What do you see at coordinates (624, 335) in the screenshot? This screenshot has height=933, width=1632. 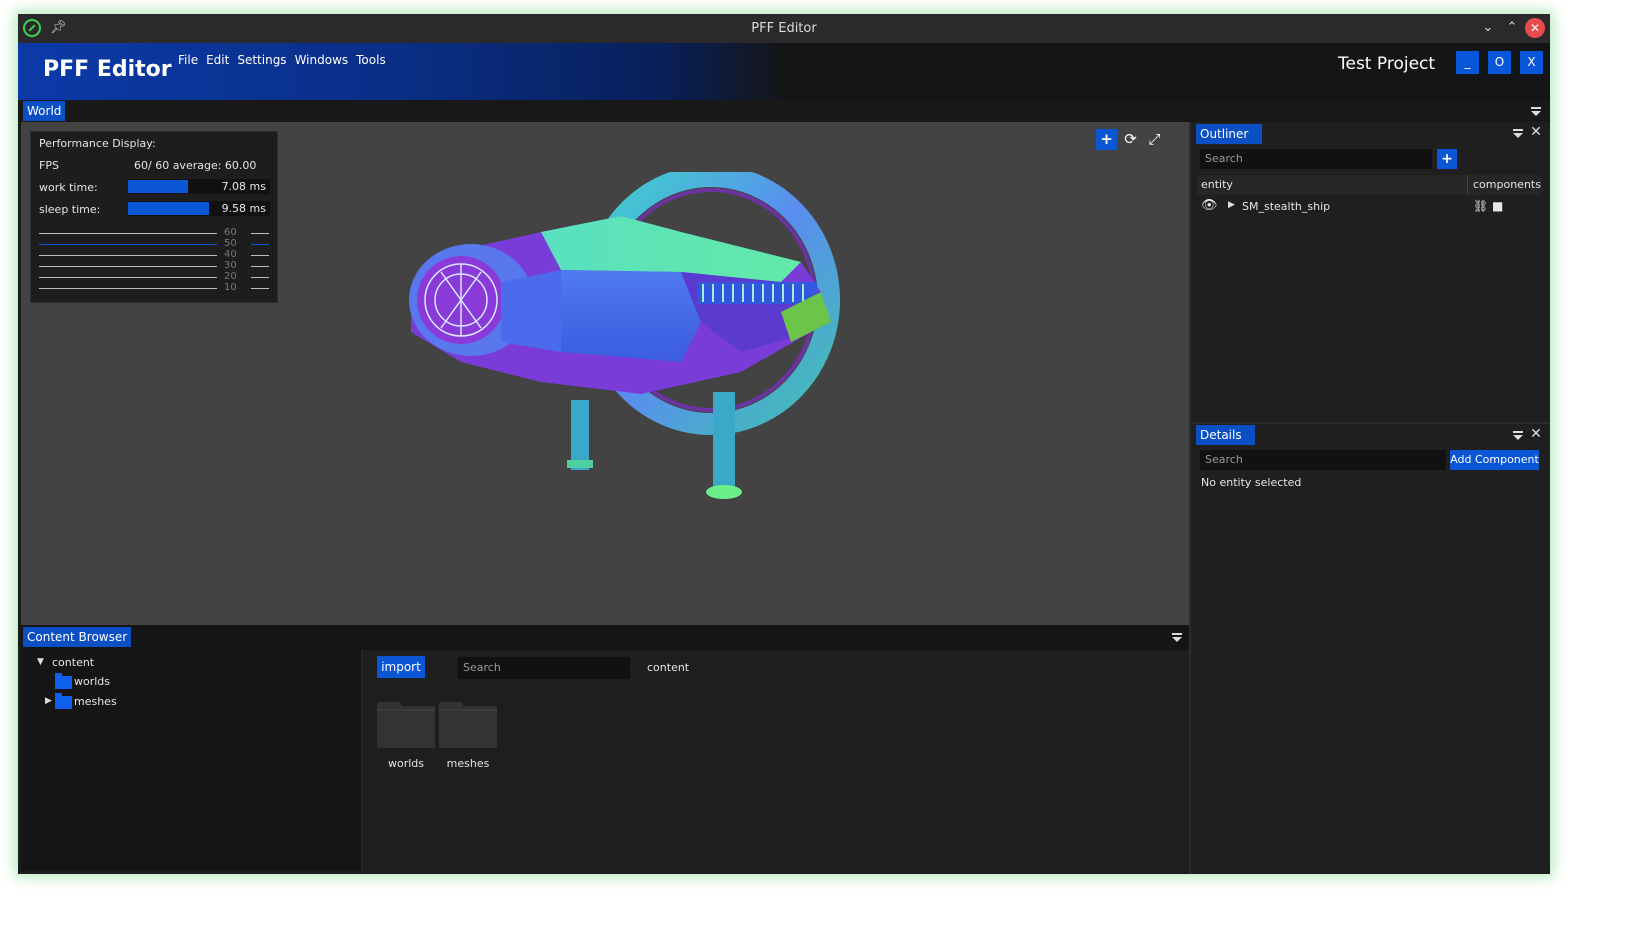 I see `ship-model` at bounding box center [624, 335].